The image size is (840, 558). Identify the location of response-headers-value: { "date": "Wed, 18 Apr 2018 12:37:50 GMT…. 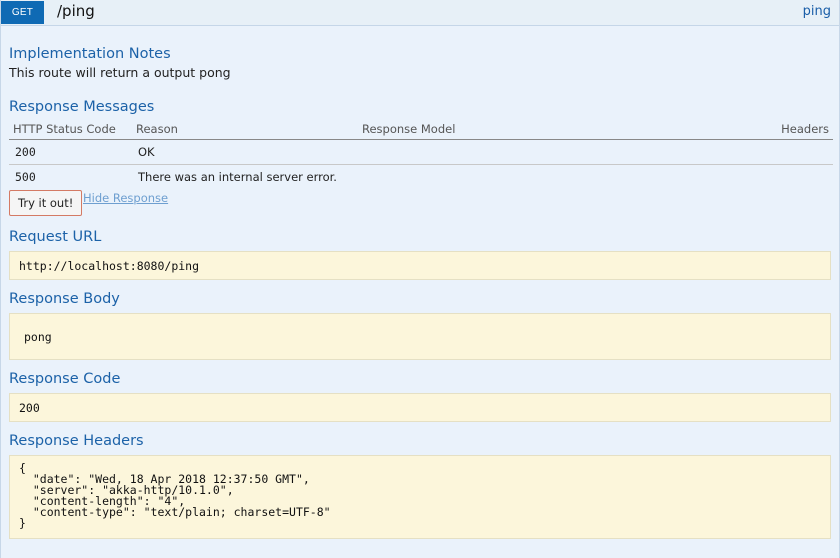
(420, 497).